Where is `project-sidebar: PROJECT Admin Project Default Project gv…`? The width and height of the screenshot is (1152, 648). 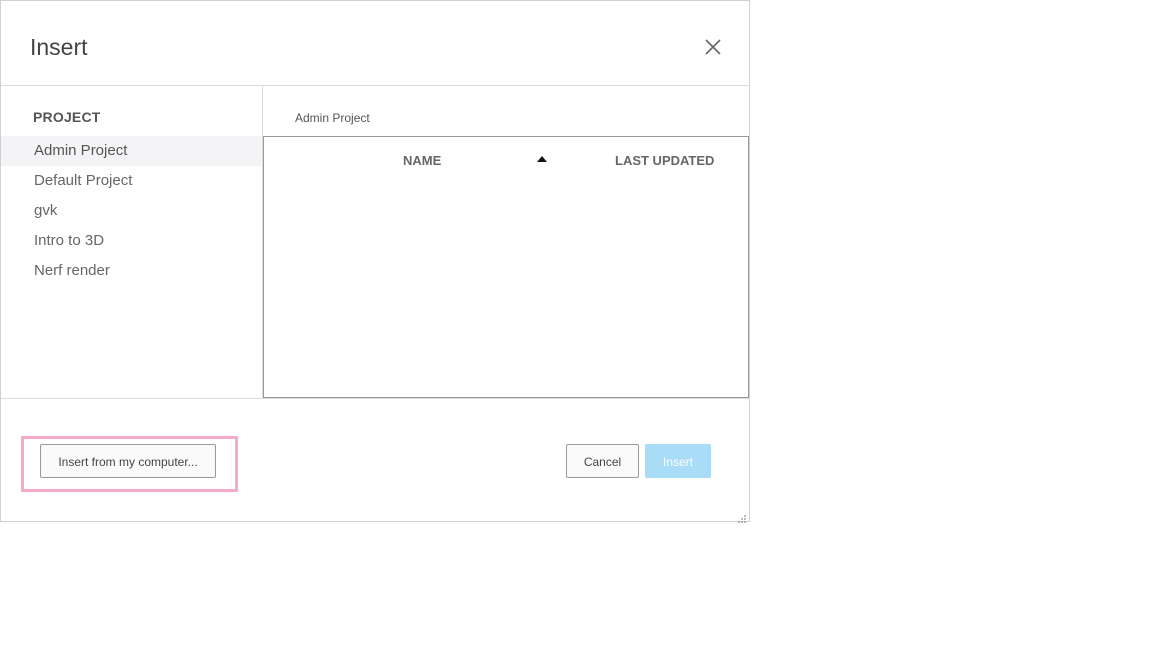 project-sidebar: PROJECT Admin Project Default Project gv… is located at coordinates (132, 242).